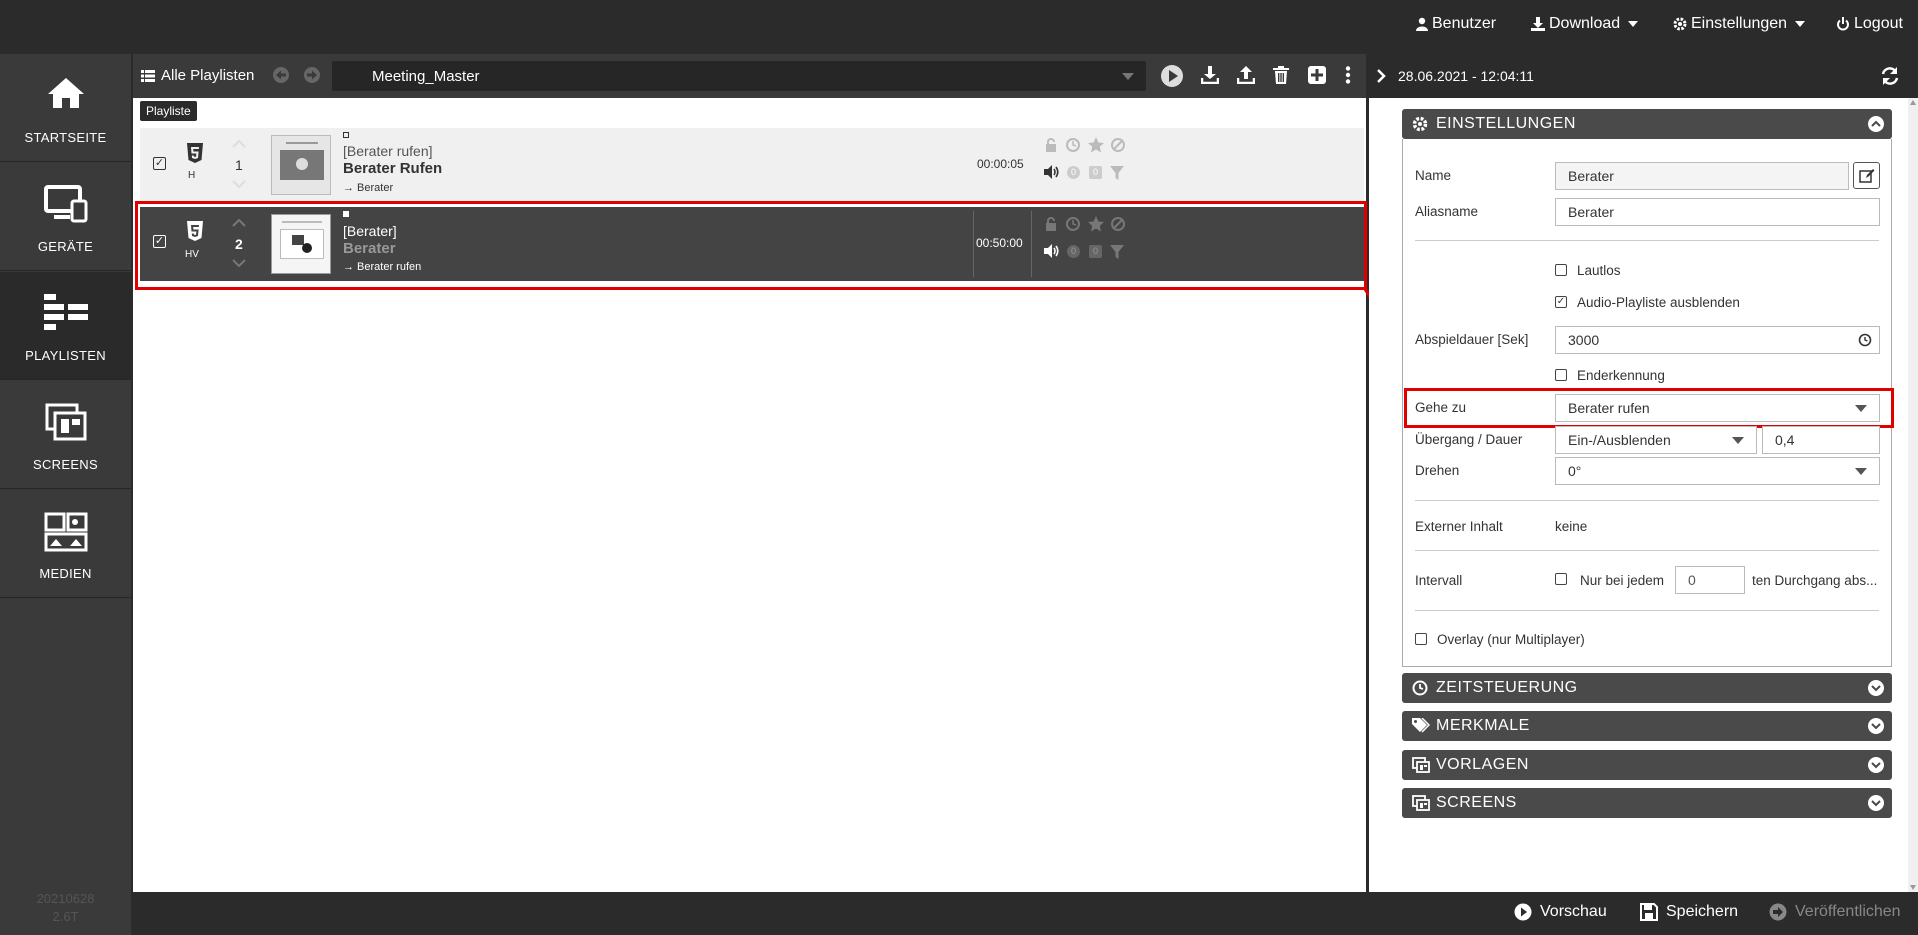 Image resolution: width=1918 pixels, height=935 pixels. What do you see at coordinates (1647, 688) in the screenshot?
I see `section-zeitsteuerung-header: ZEITSTEUERUNG` at bounding box center [1647, 688].